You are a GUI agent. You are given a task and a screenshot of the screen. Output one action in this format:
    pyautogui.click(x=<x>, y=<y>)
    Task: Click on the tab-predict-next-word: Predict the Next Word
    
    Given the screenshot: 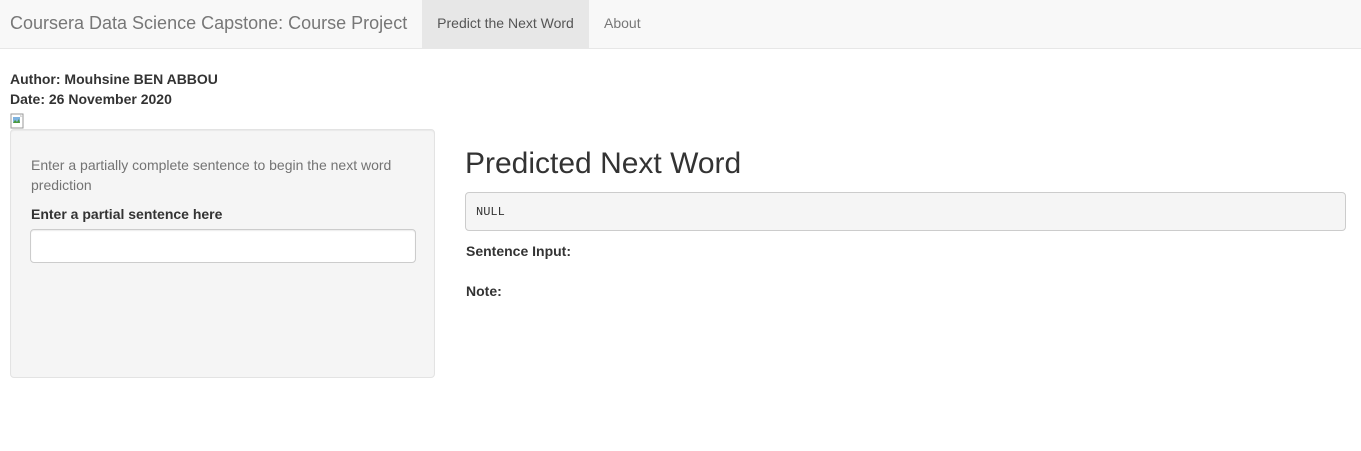 What is the action you would take?
    pyautogui.click(x=505, y=24)
    